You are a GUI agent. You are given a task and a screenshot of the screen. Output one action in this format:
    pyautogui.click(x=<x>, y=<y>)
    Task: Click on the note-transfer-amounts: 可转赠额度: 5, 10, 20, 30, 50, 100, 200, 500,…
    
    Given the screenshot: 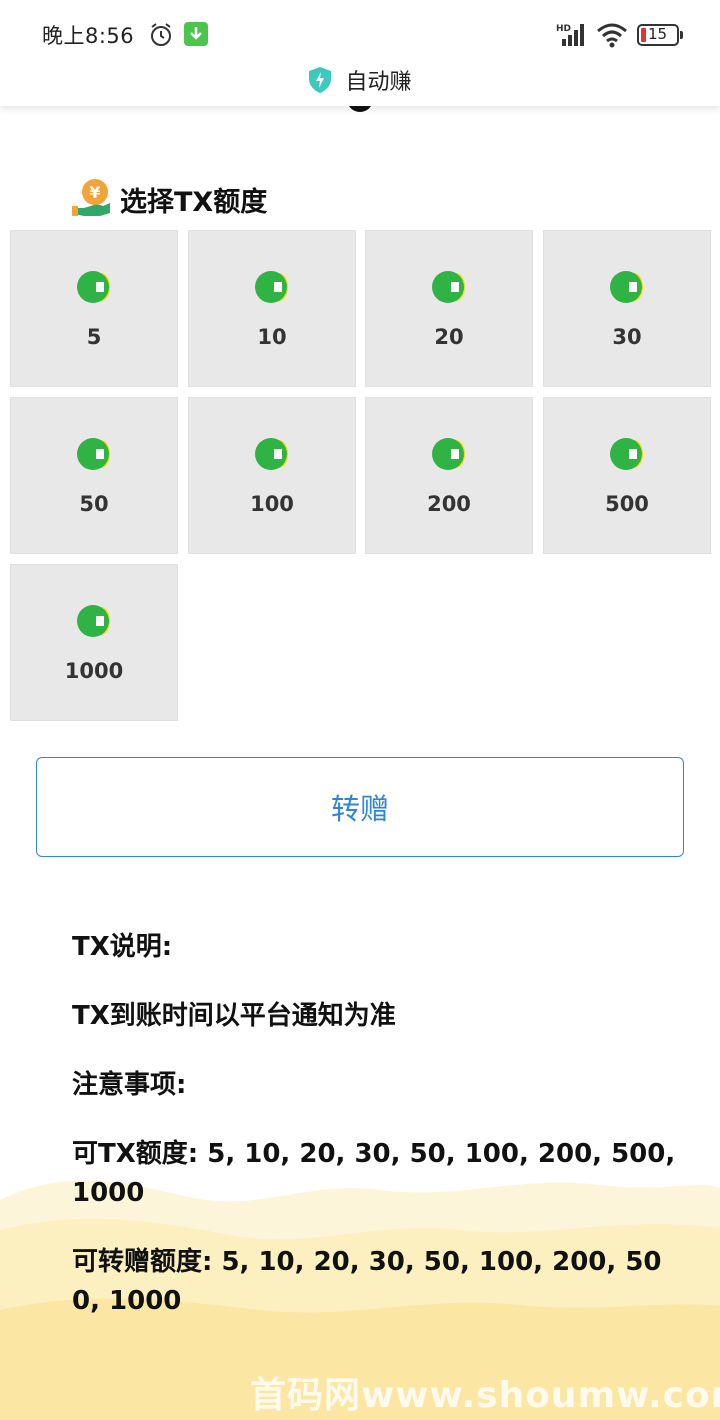 What is the action you would take?
    pyautogui.click(x=367, y=1281)
    